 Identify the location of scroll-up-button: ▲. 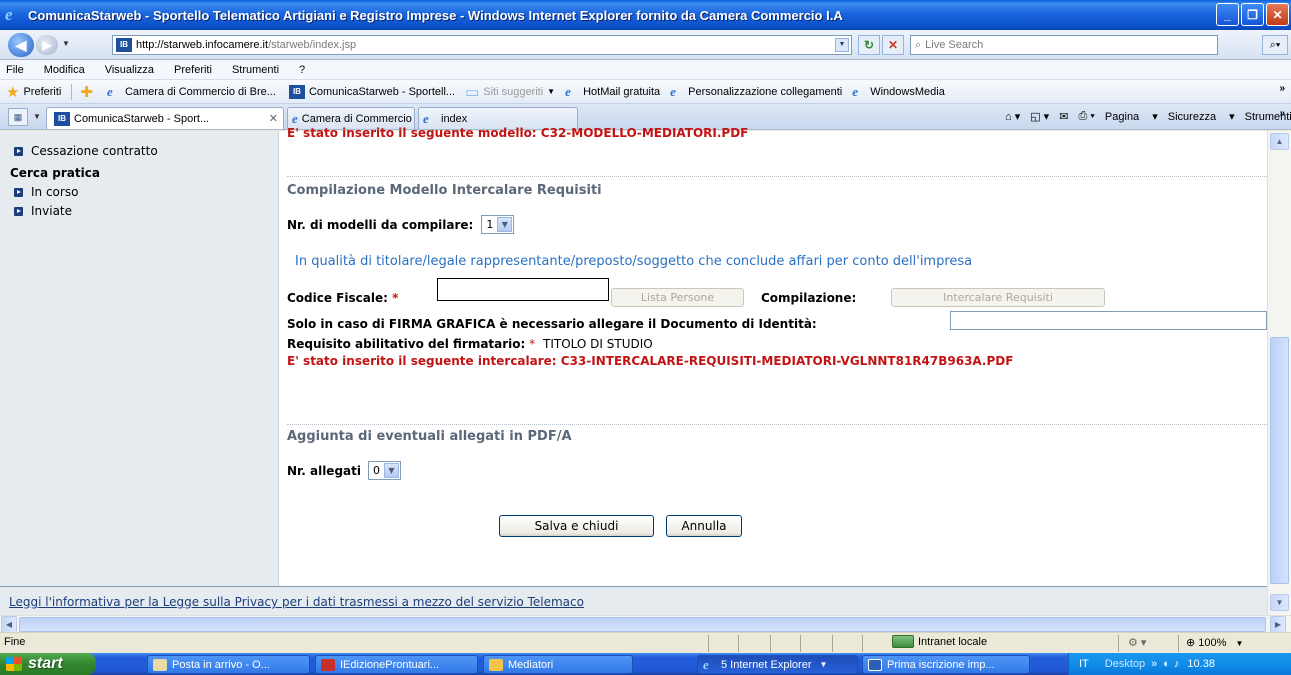
(1279, 141).